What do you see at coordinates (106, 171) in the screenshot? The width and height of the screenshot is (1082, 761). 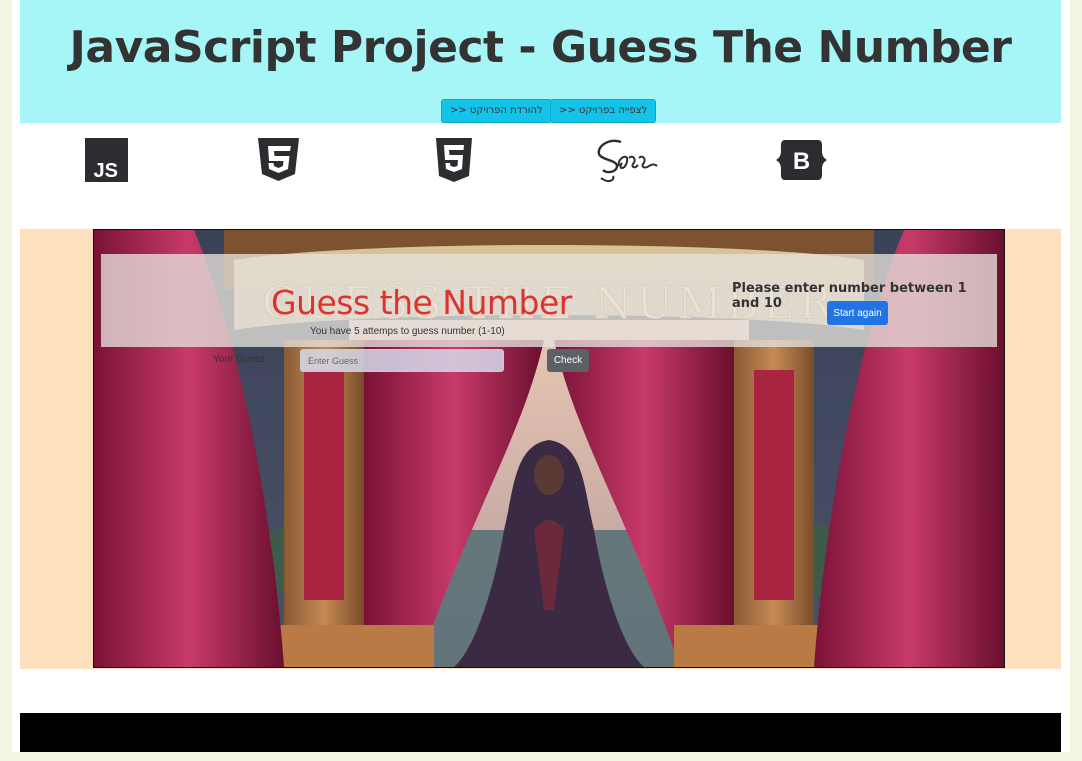 I see `svg-text: JS` at bounding box center [106, 171].